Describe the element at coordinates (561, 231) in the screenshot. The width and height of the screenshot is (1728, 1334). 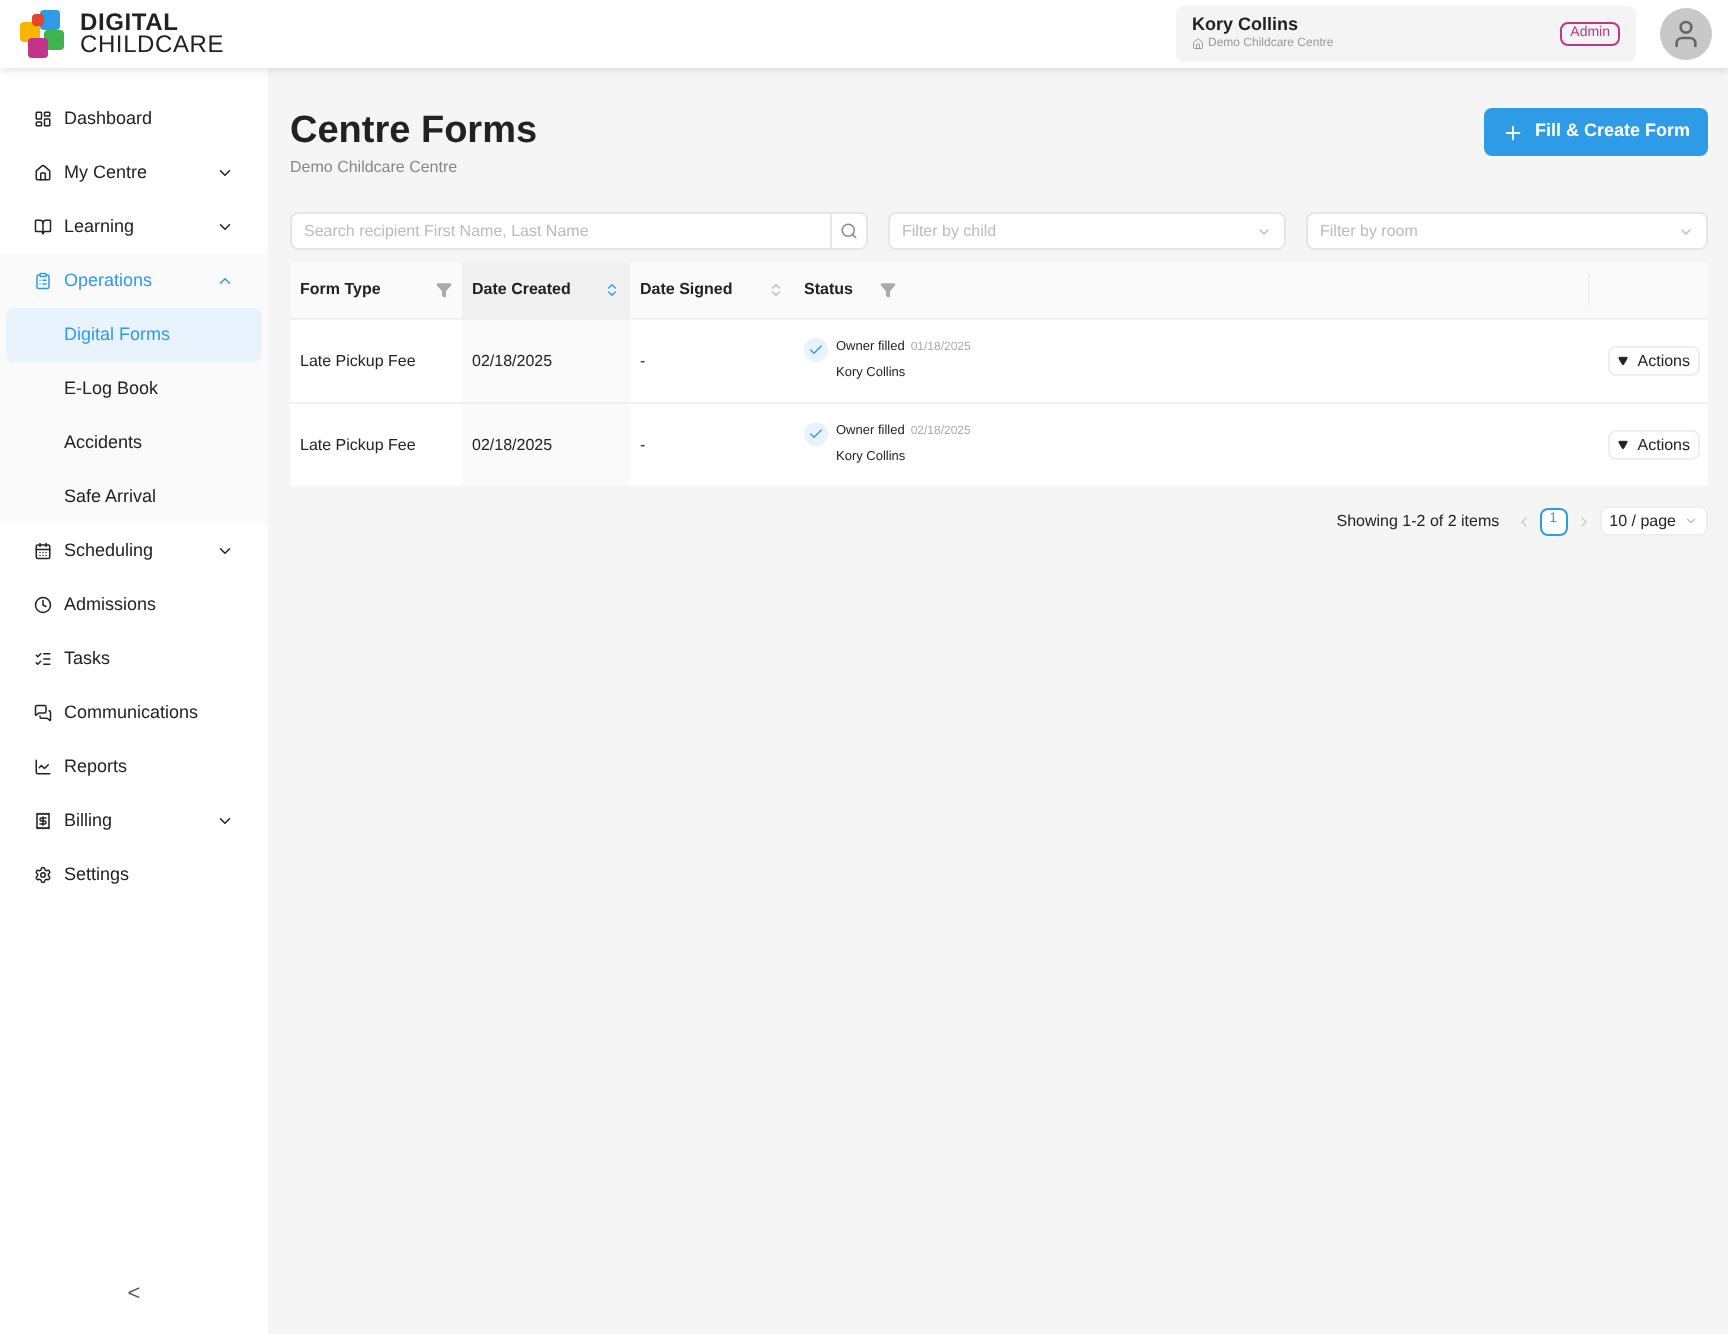
I see `search-input: Search recipient First Name, Last Name` at that location.